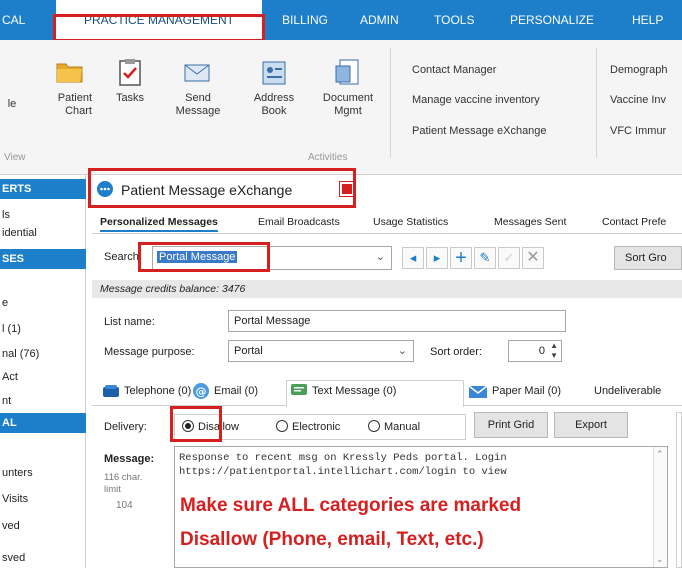  Describe the element at coordinates (535, 351) in the screenshot. I see `sort-order-stepper: 0 ▲ ▼` at that location.